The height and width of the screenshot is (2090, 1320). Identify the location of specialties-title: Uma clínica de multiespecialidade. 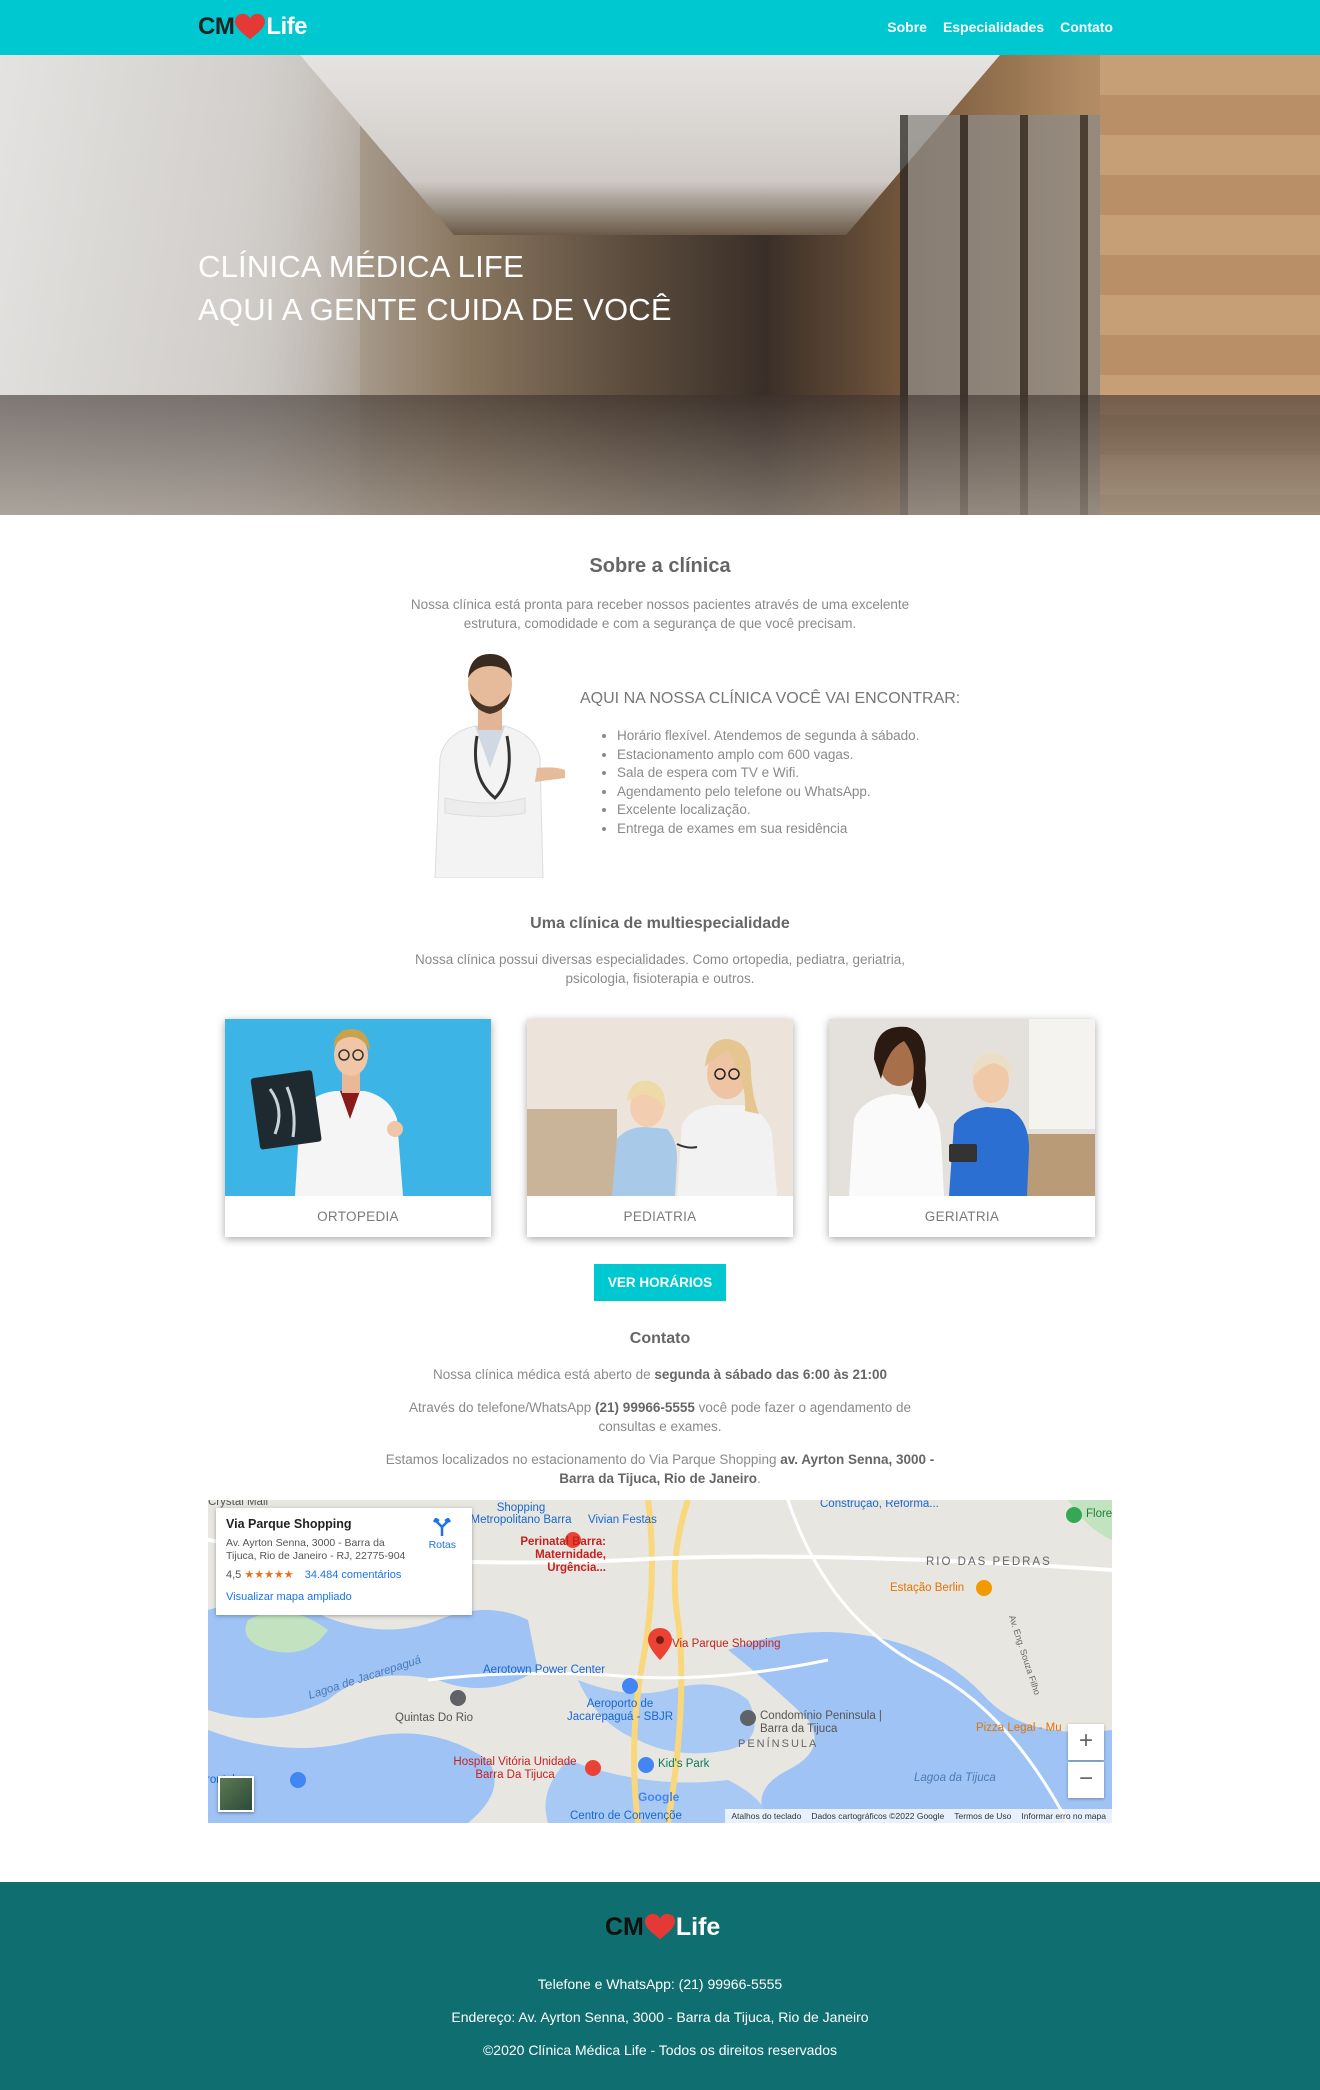
(660, 923).